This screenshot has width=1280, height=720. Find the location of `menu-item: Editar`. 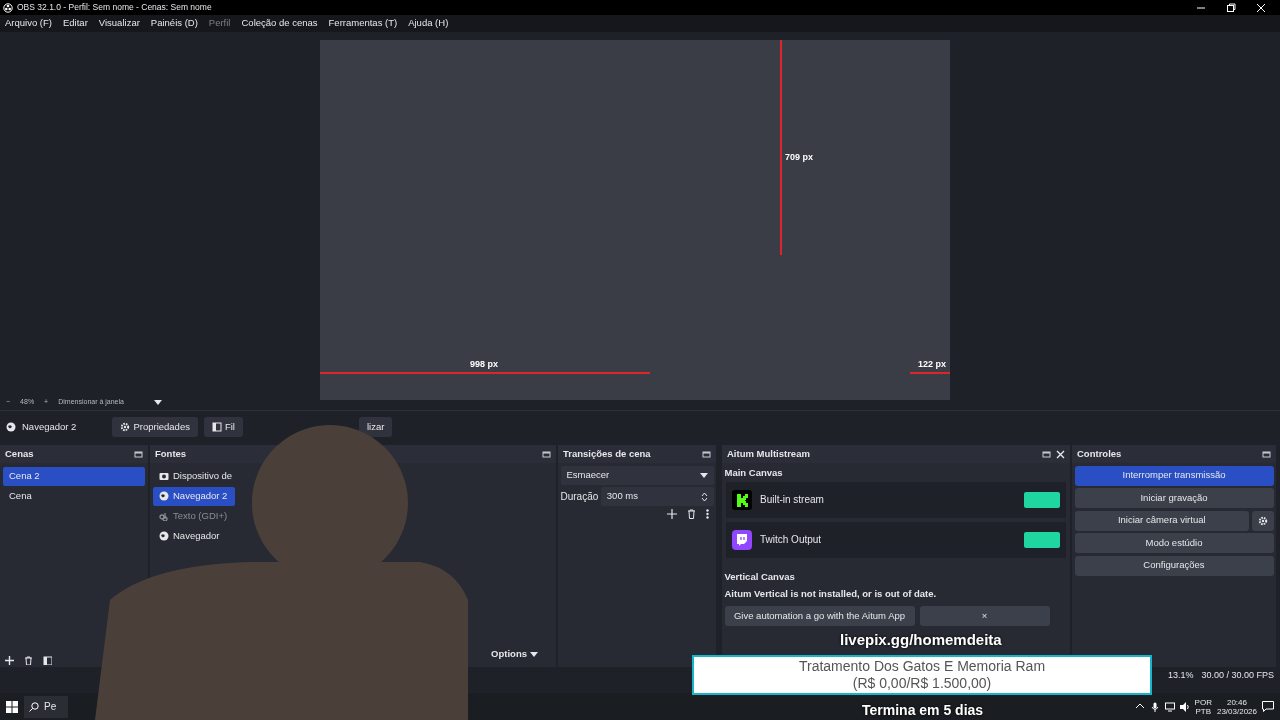

menu-item: Editar is located at coordinates (75, 23).